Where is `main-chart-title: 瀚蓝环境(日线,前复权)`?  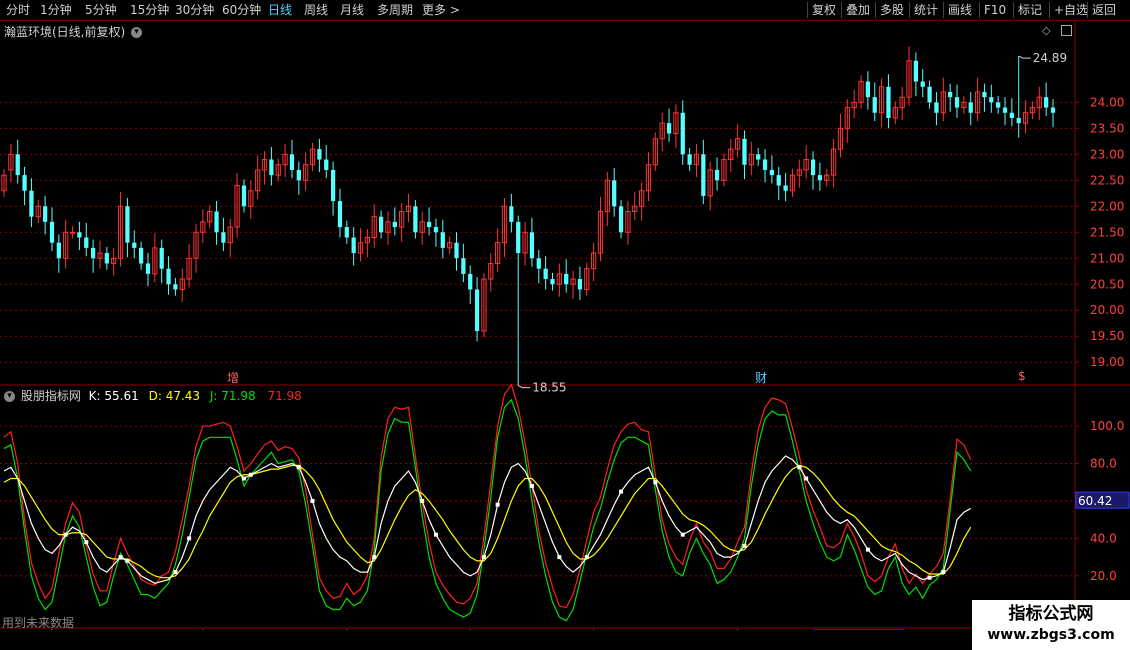 main-chart-title: 瀚蓝环境(日线,前复权) is located at coordinates (65, 32).